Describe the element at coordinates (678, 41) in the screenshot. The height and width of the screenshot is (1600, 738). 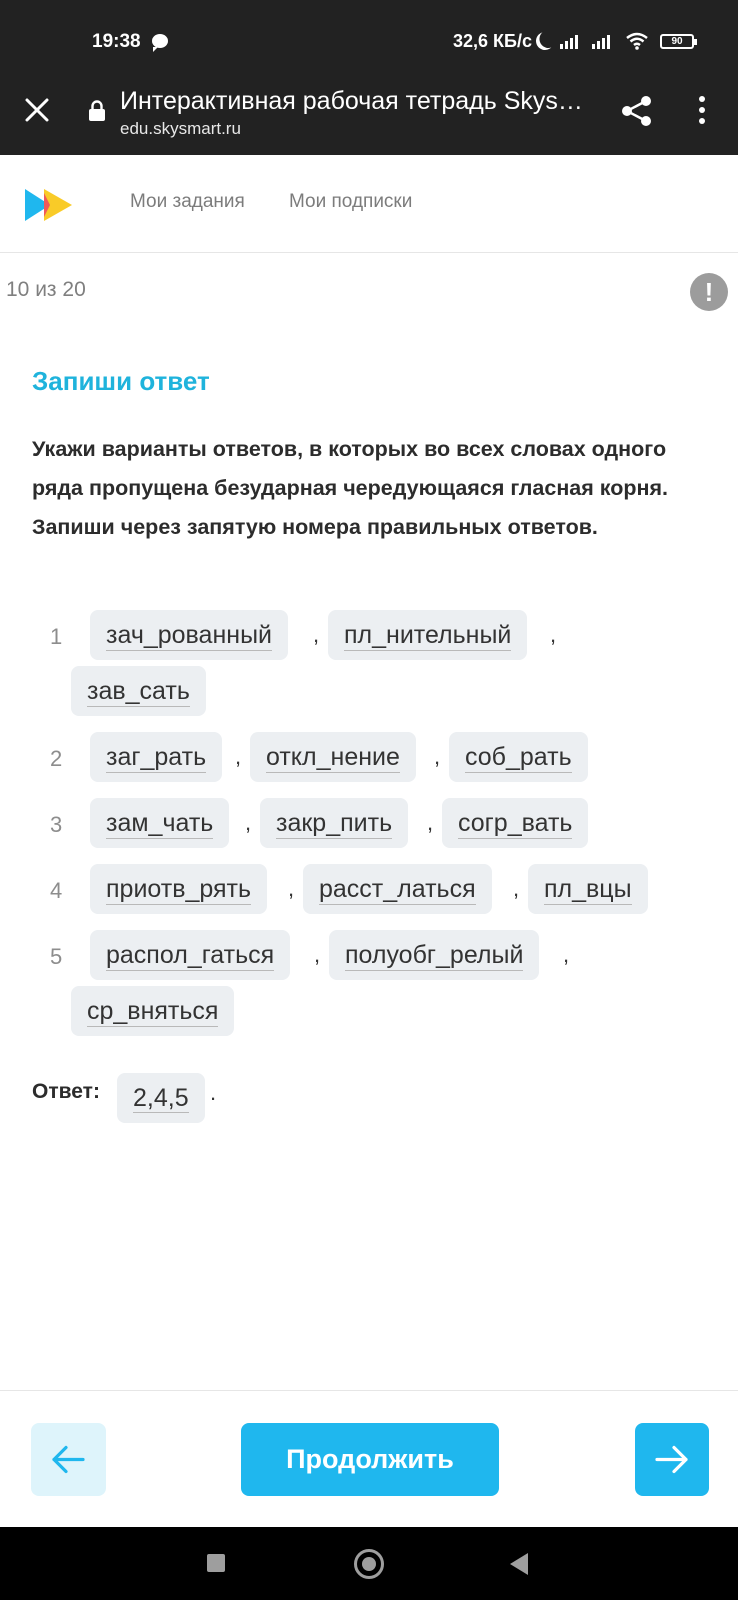
I see `battery-icon: 90` at that location.